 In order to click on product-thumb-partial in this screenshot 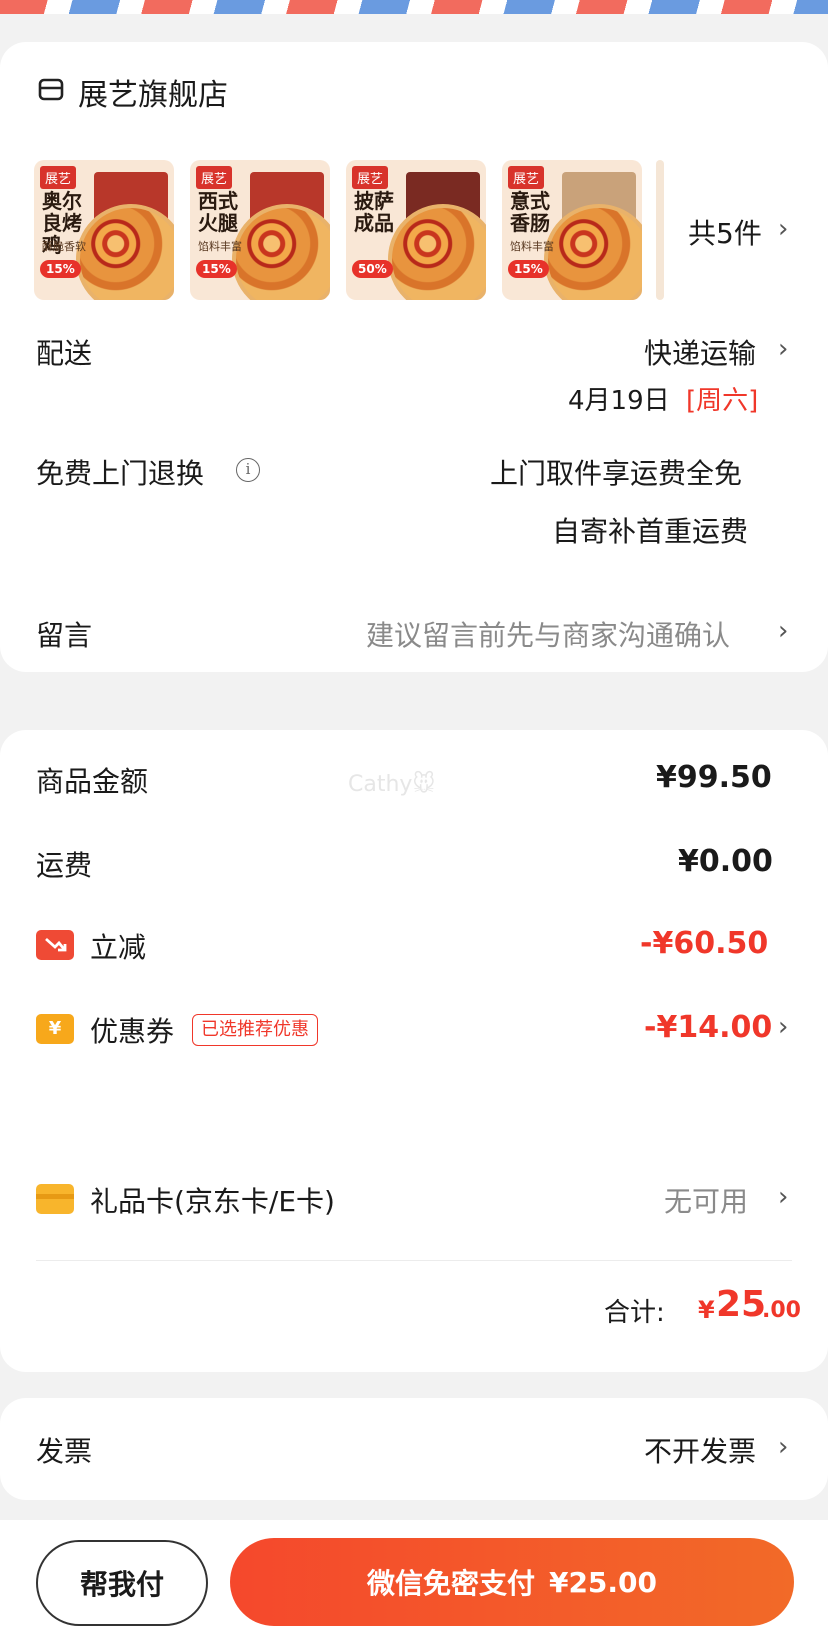, I will do `click(660, 230)`.